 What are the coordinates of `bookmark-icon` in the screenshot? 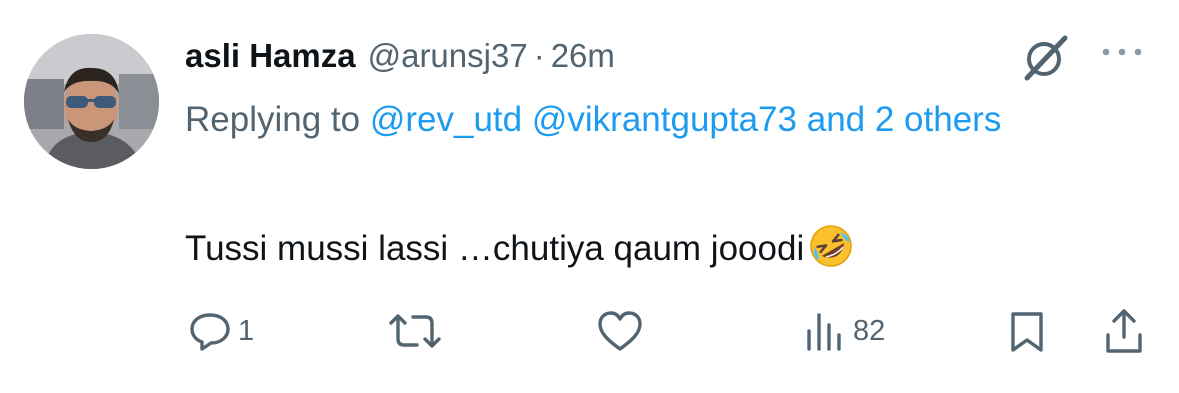 It's located at (1027, 332).